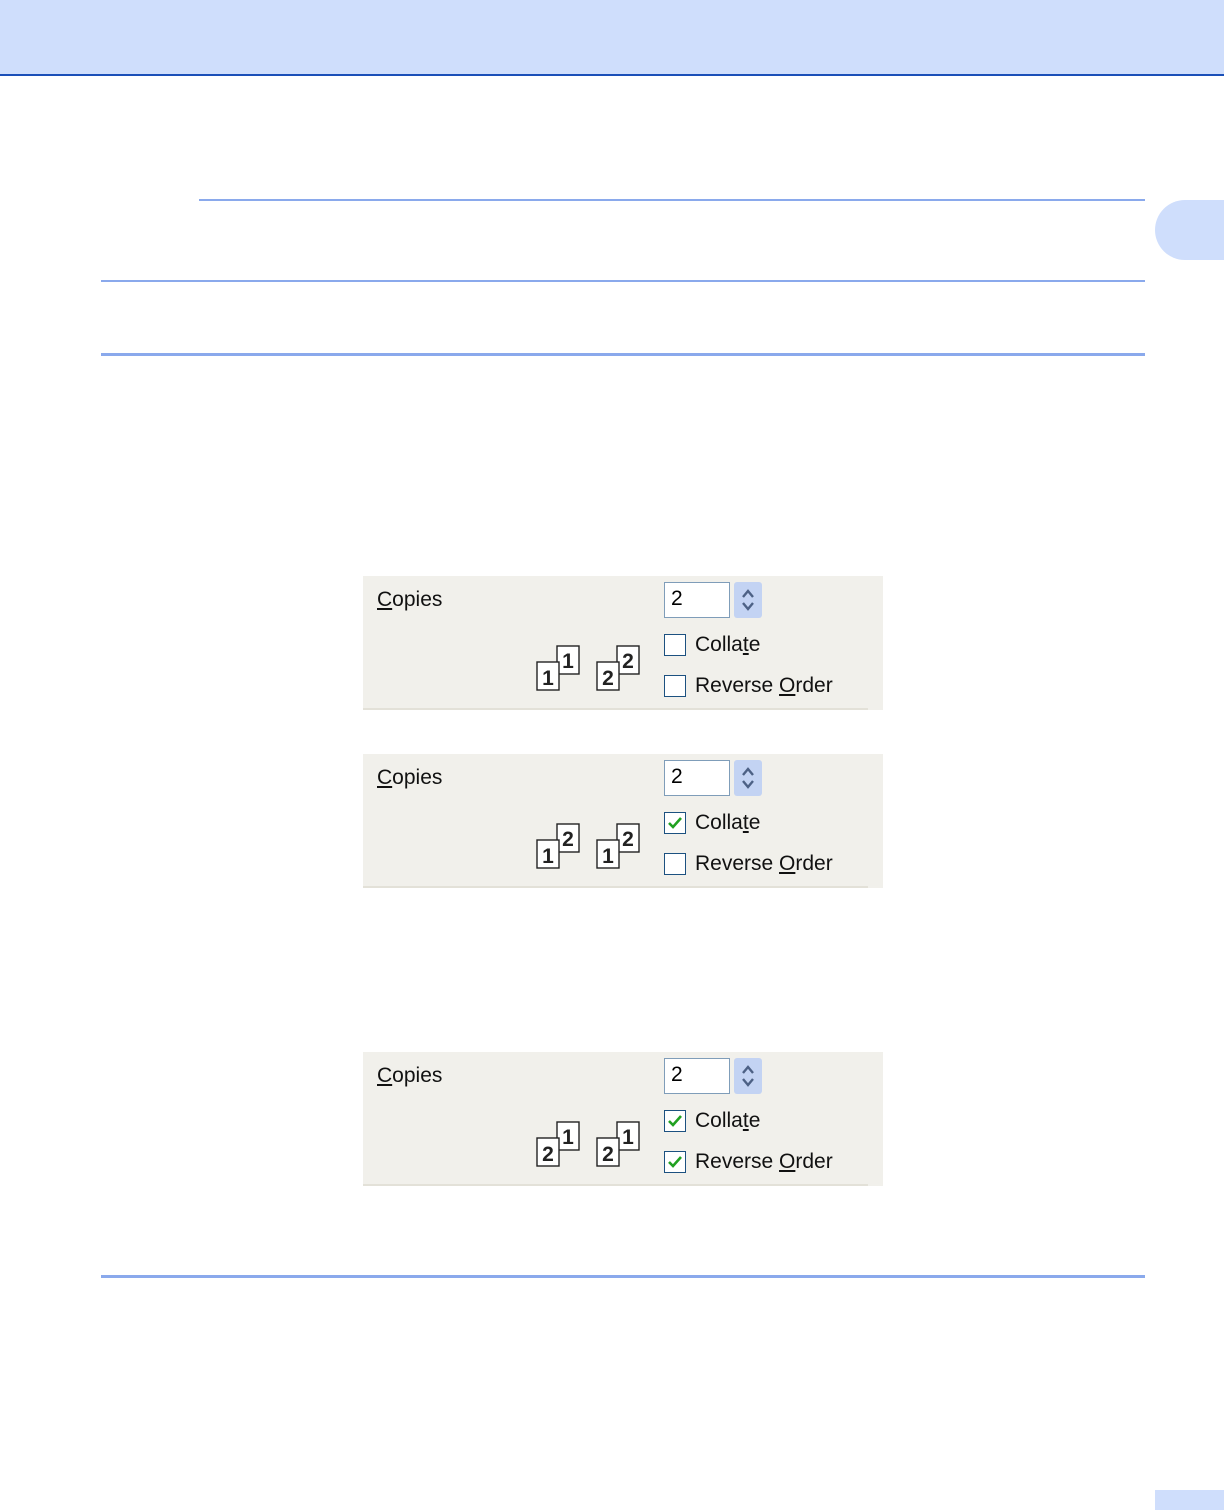 The width and height of the screenshot is (1224, 1510). I want to click on page-header-band, so click(612, 38).